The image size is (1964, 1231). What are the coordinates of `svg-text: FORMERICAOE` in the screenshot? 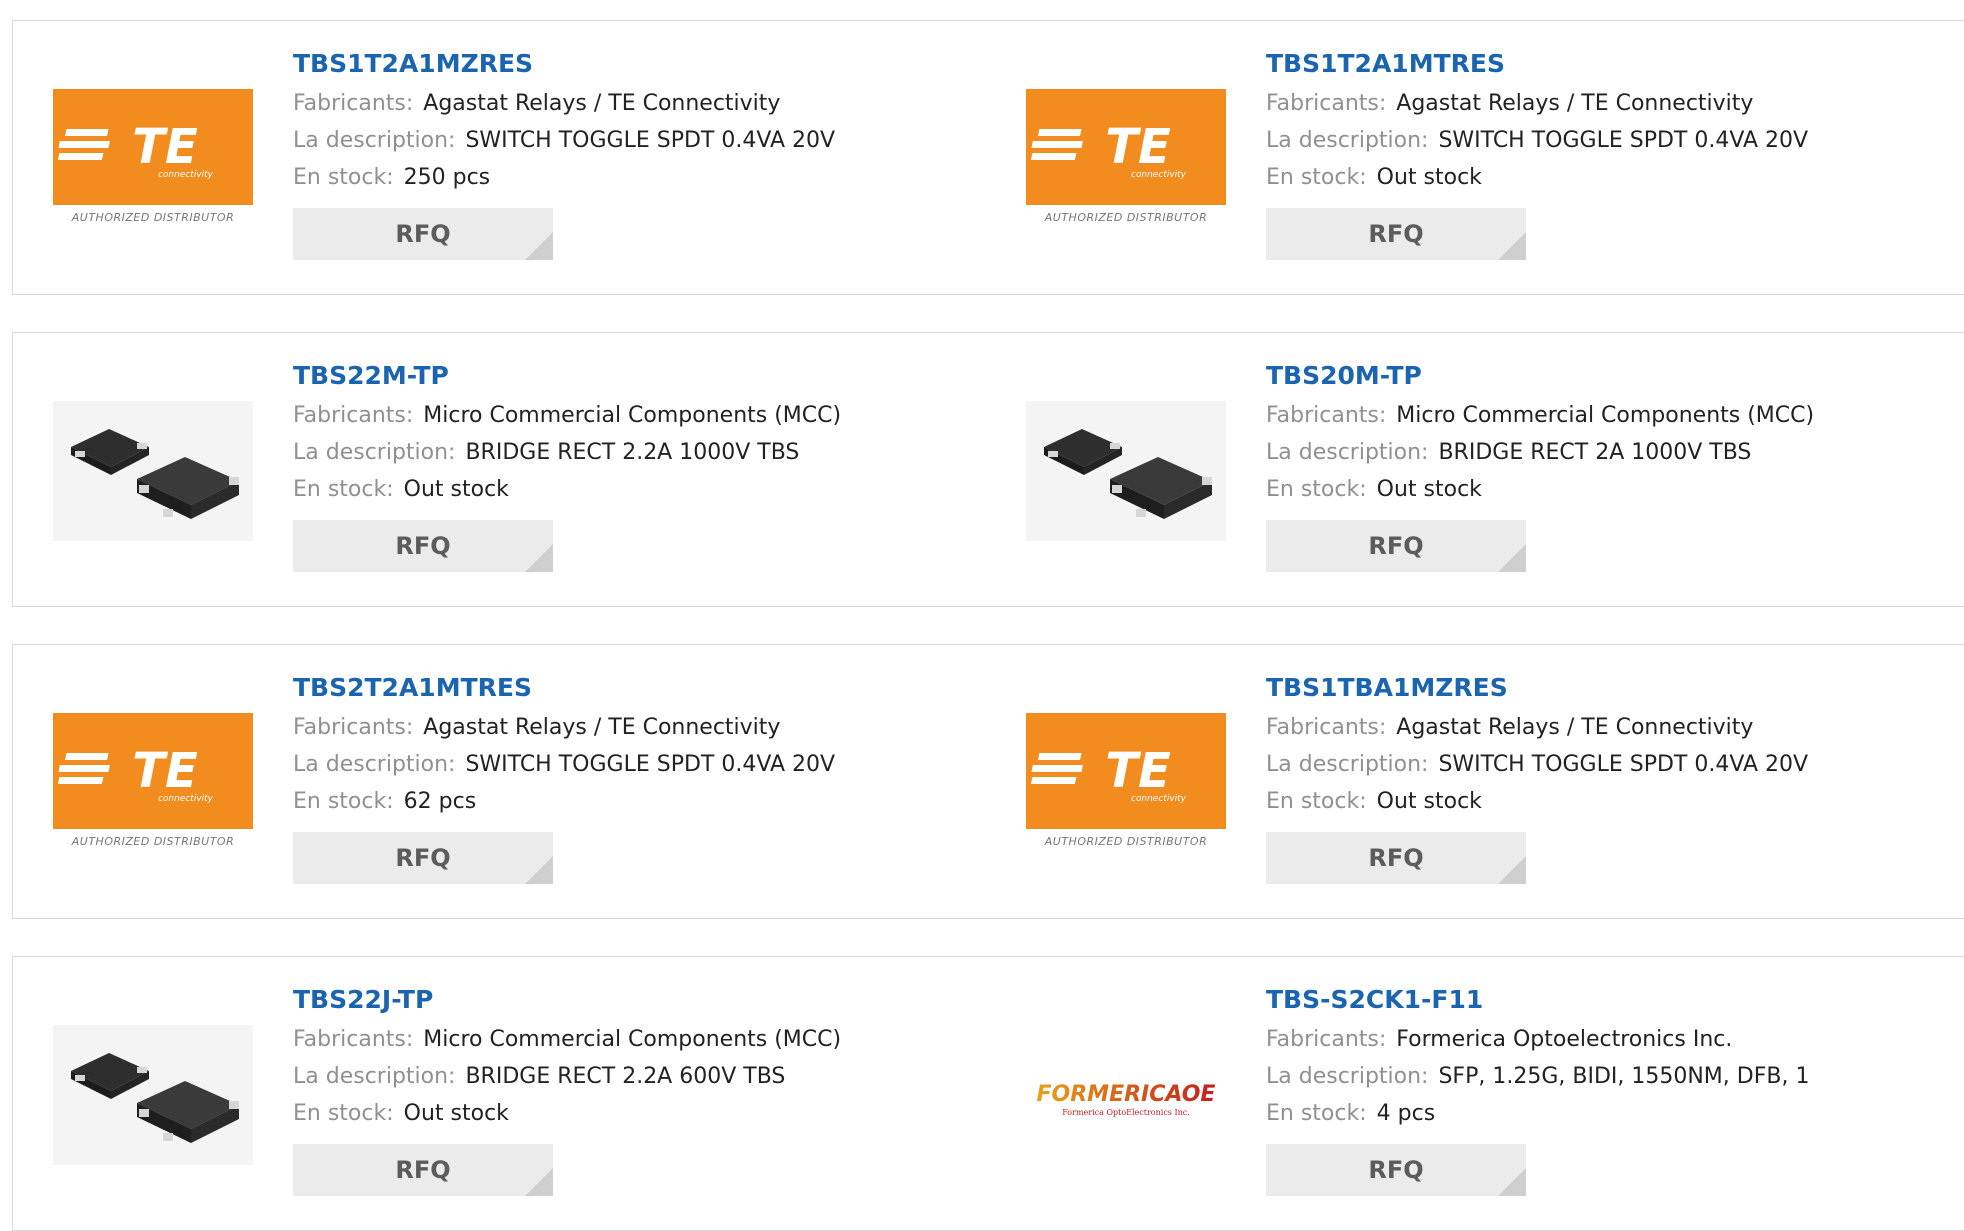 It's located at (1126, 1094).